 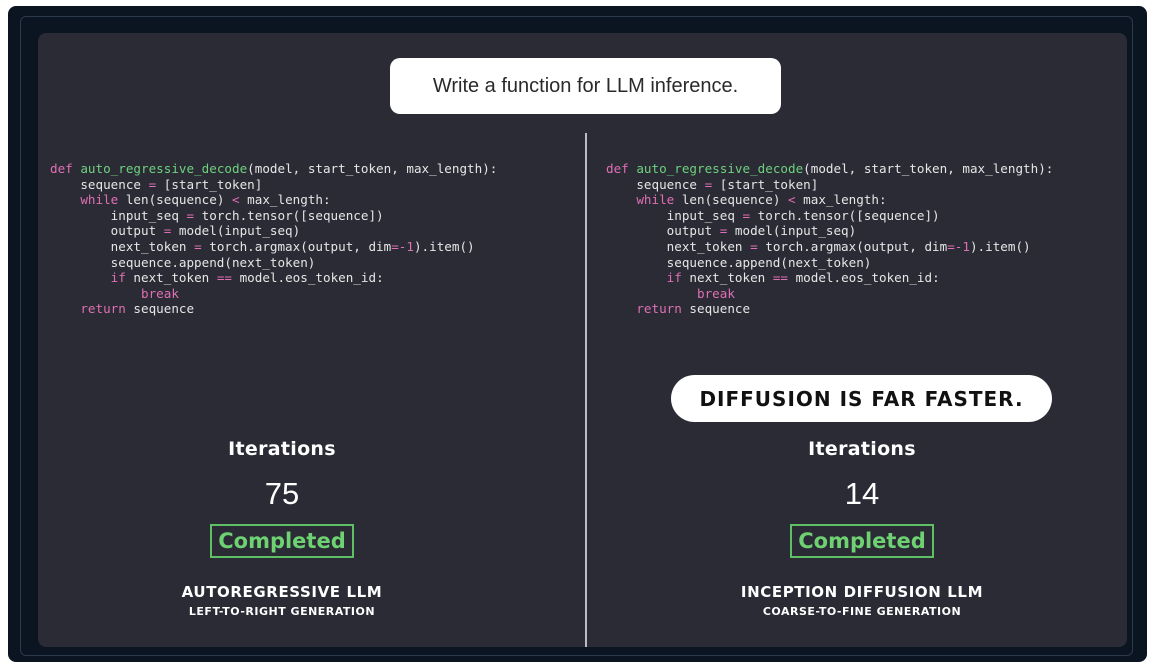 What do you see at coordinates (282, 493) in the screenshot?
I see `iterations-count: 75` at bounding box center [282, 493].